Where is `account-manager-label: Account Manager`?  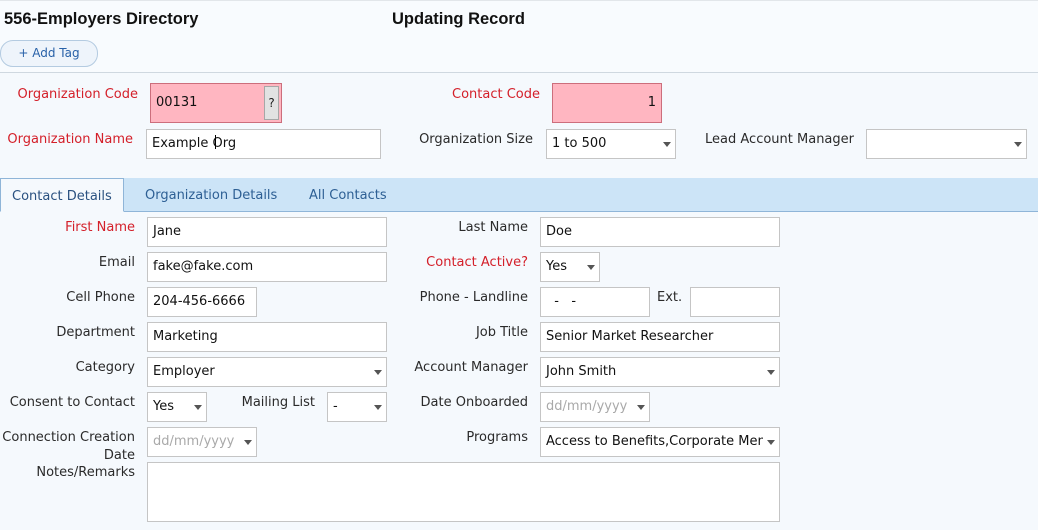 account-manager-label: Account Manager is located at coordinates (471, 367).